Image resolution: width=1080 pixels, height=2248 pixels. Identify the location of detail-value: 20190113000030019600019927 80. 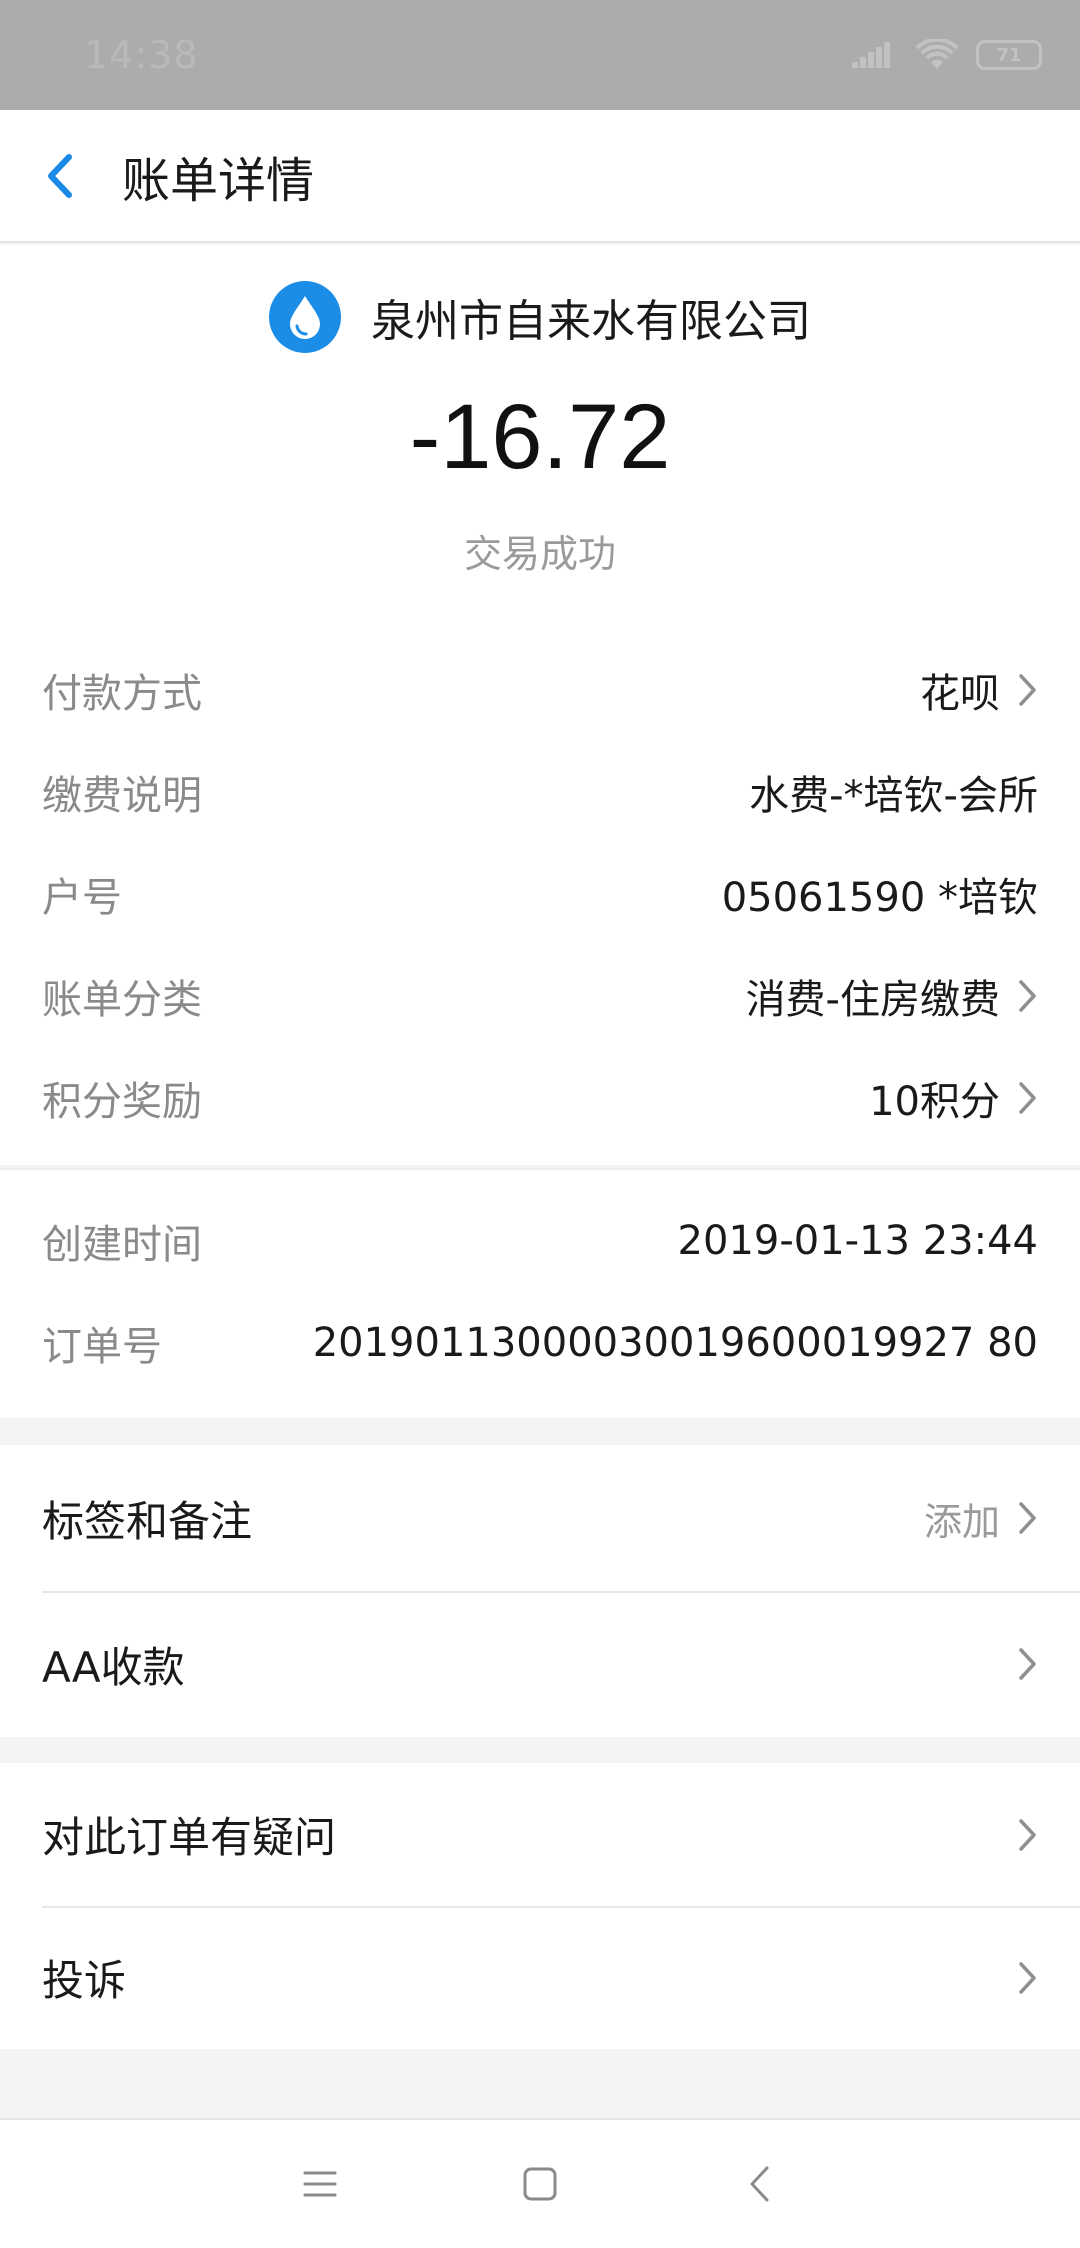
(675, 1343).